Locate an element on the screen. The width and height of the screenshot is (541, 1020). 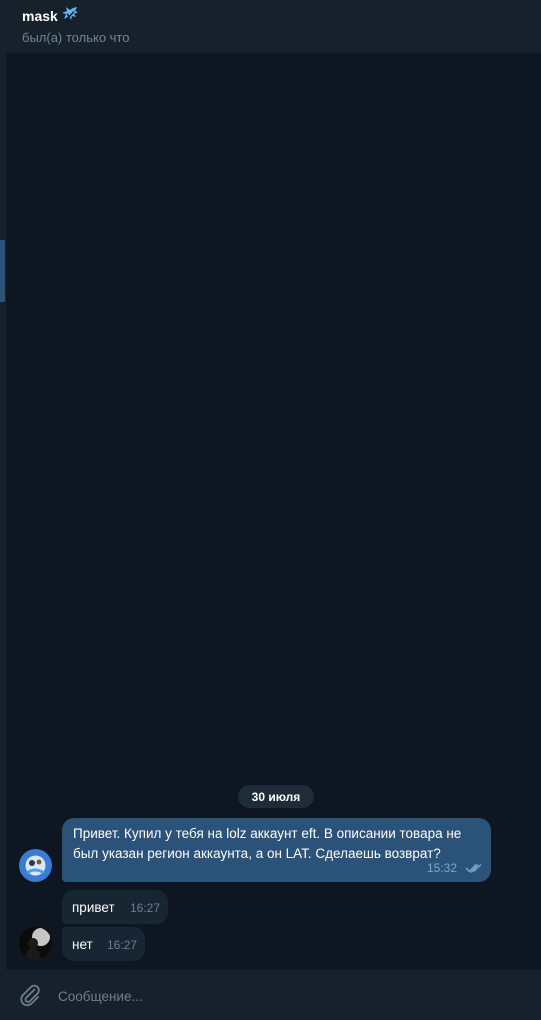
message-meta: 15:32 is located at coordinates (455, 868).